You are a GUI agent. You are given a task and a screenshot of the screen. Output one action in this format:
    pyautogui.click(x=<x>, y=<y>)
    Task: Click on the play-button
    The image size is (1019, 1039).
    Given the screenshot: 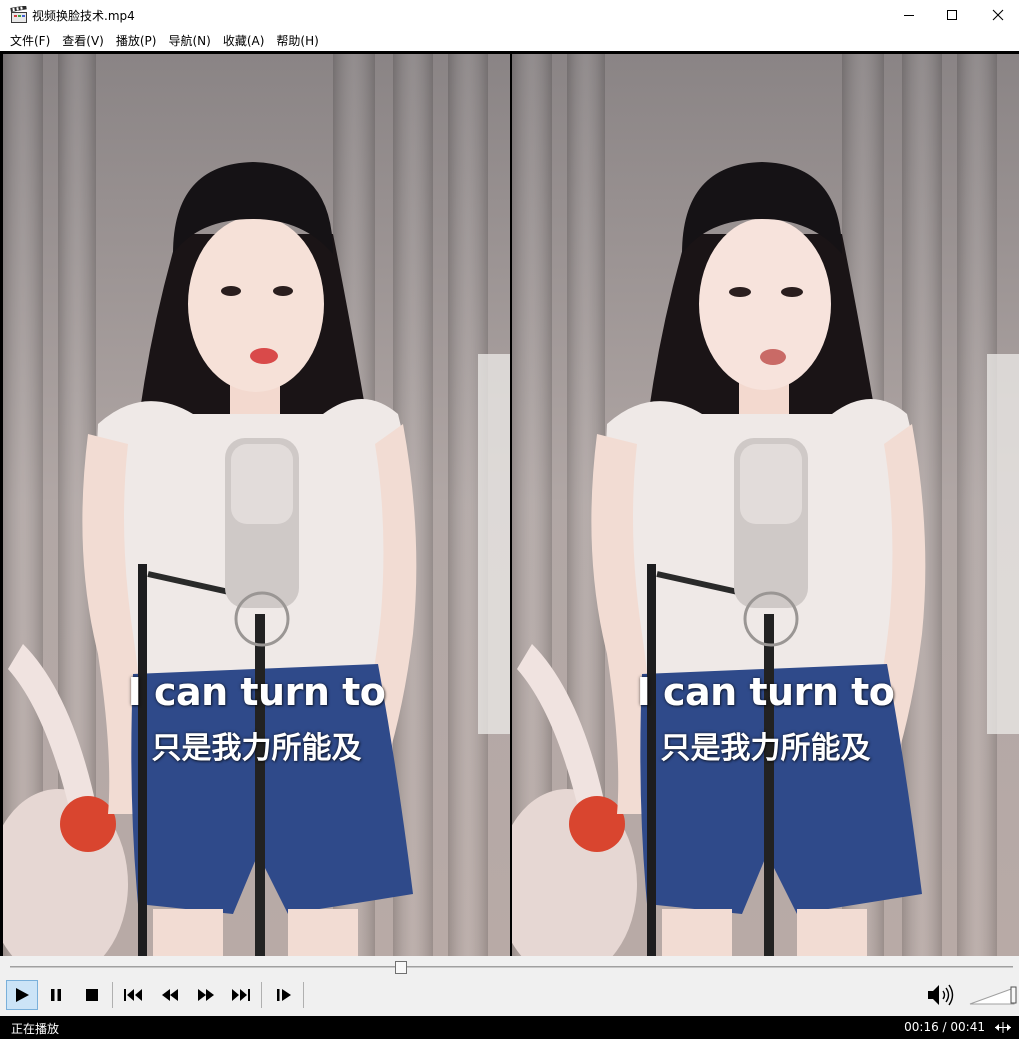 What is the action you would take?
    pyautogui.click(x=22, y=995)
    